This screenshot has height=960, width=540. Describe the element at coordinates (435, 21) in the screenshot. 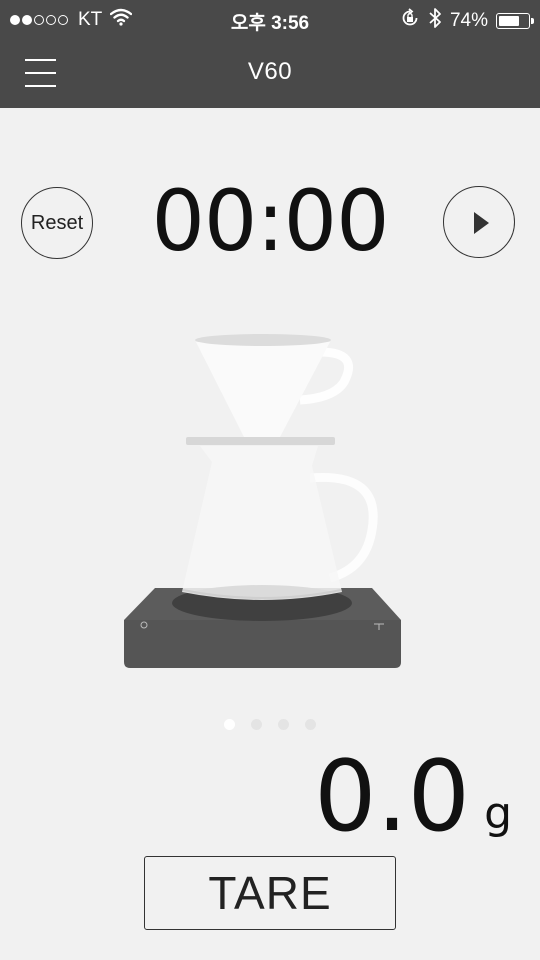

I see `bluetooth-icon` at that location.